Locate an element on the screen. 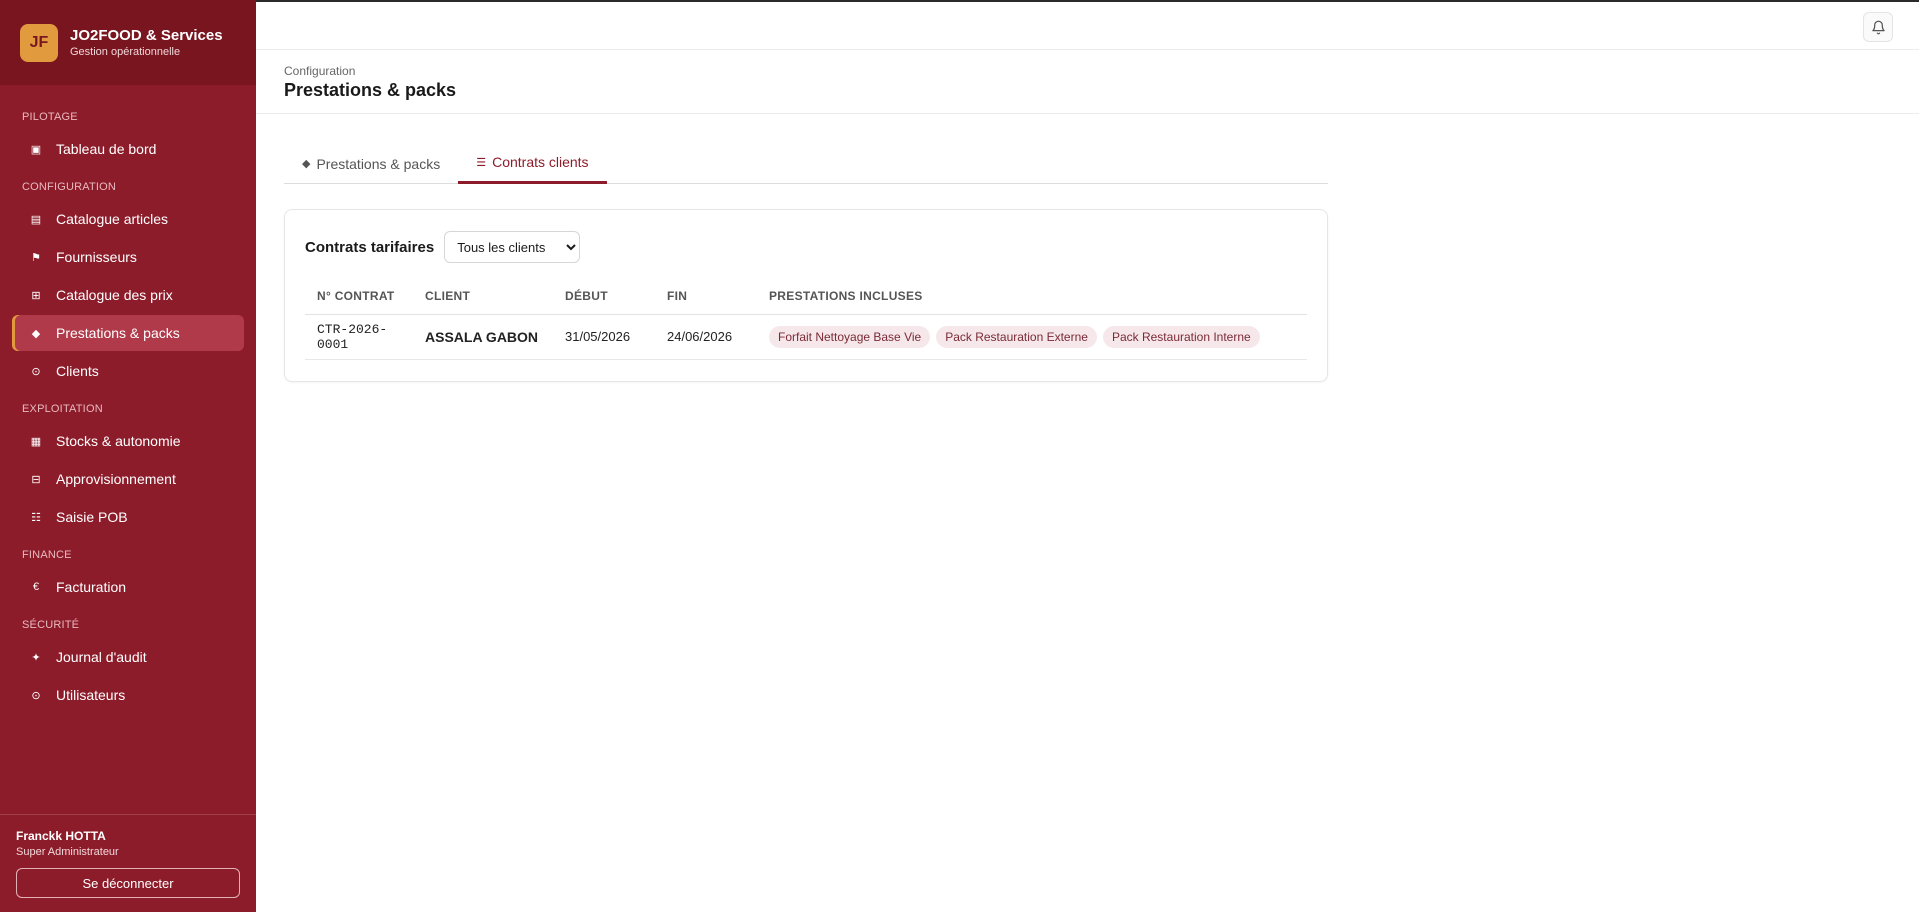 The image size is (1919, 912). card-title: Contrats tarifaires is located at coordinates (370, 247).